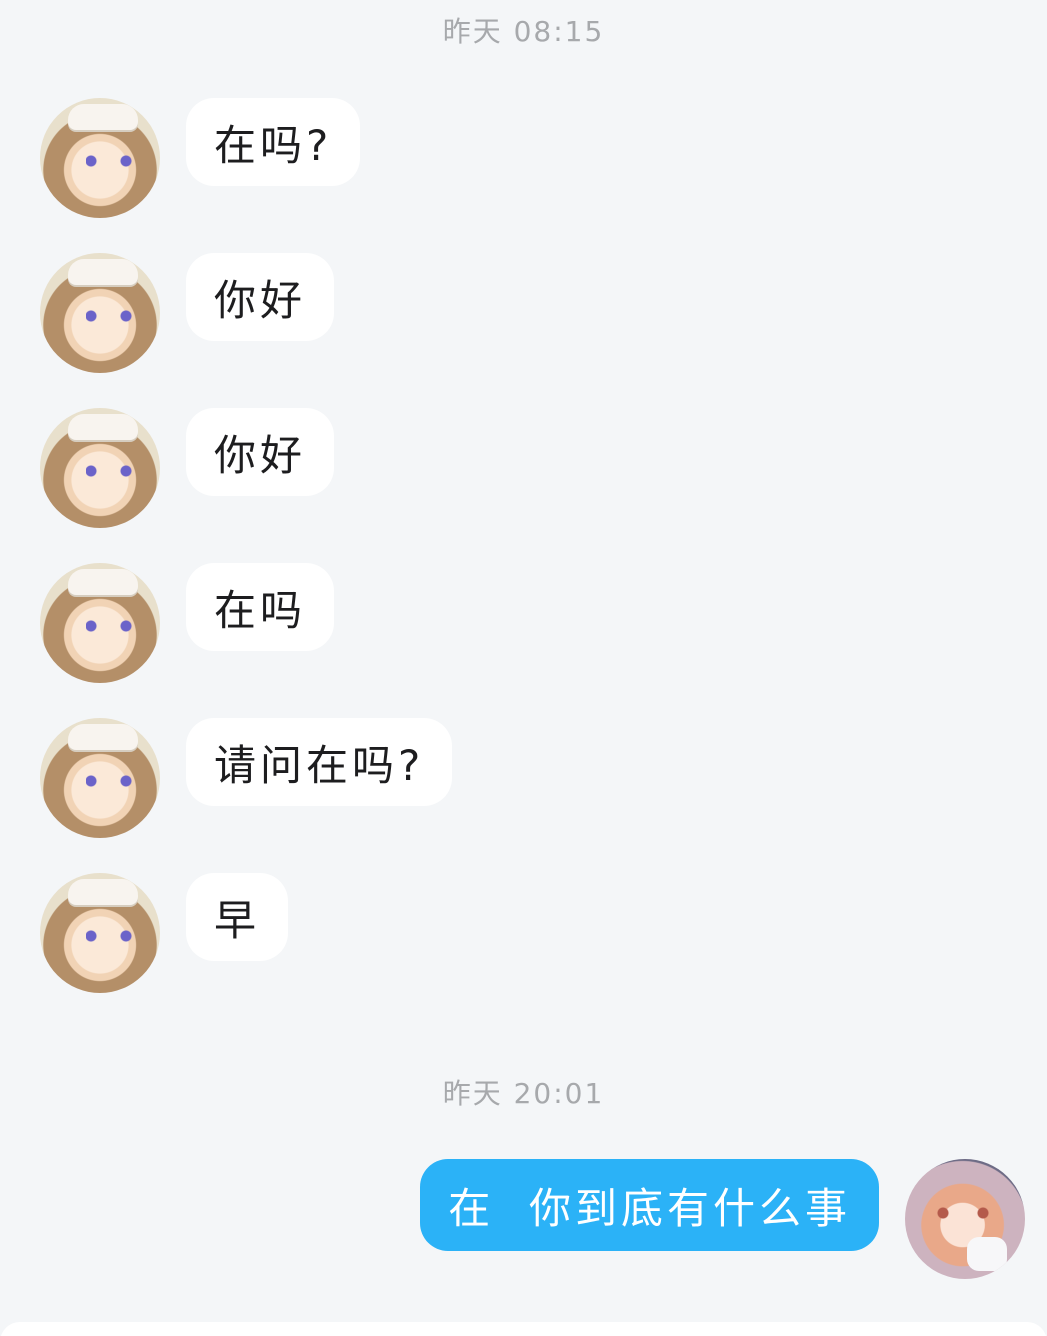  What do you see at coordinates (164, 933) in the screenshot?
I see `incoming-message: 早` at bounding box center [164, 933].